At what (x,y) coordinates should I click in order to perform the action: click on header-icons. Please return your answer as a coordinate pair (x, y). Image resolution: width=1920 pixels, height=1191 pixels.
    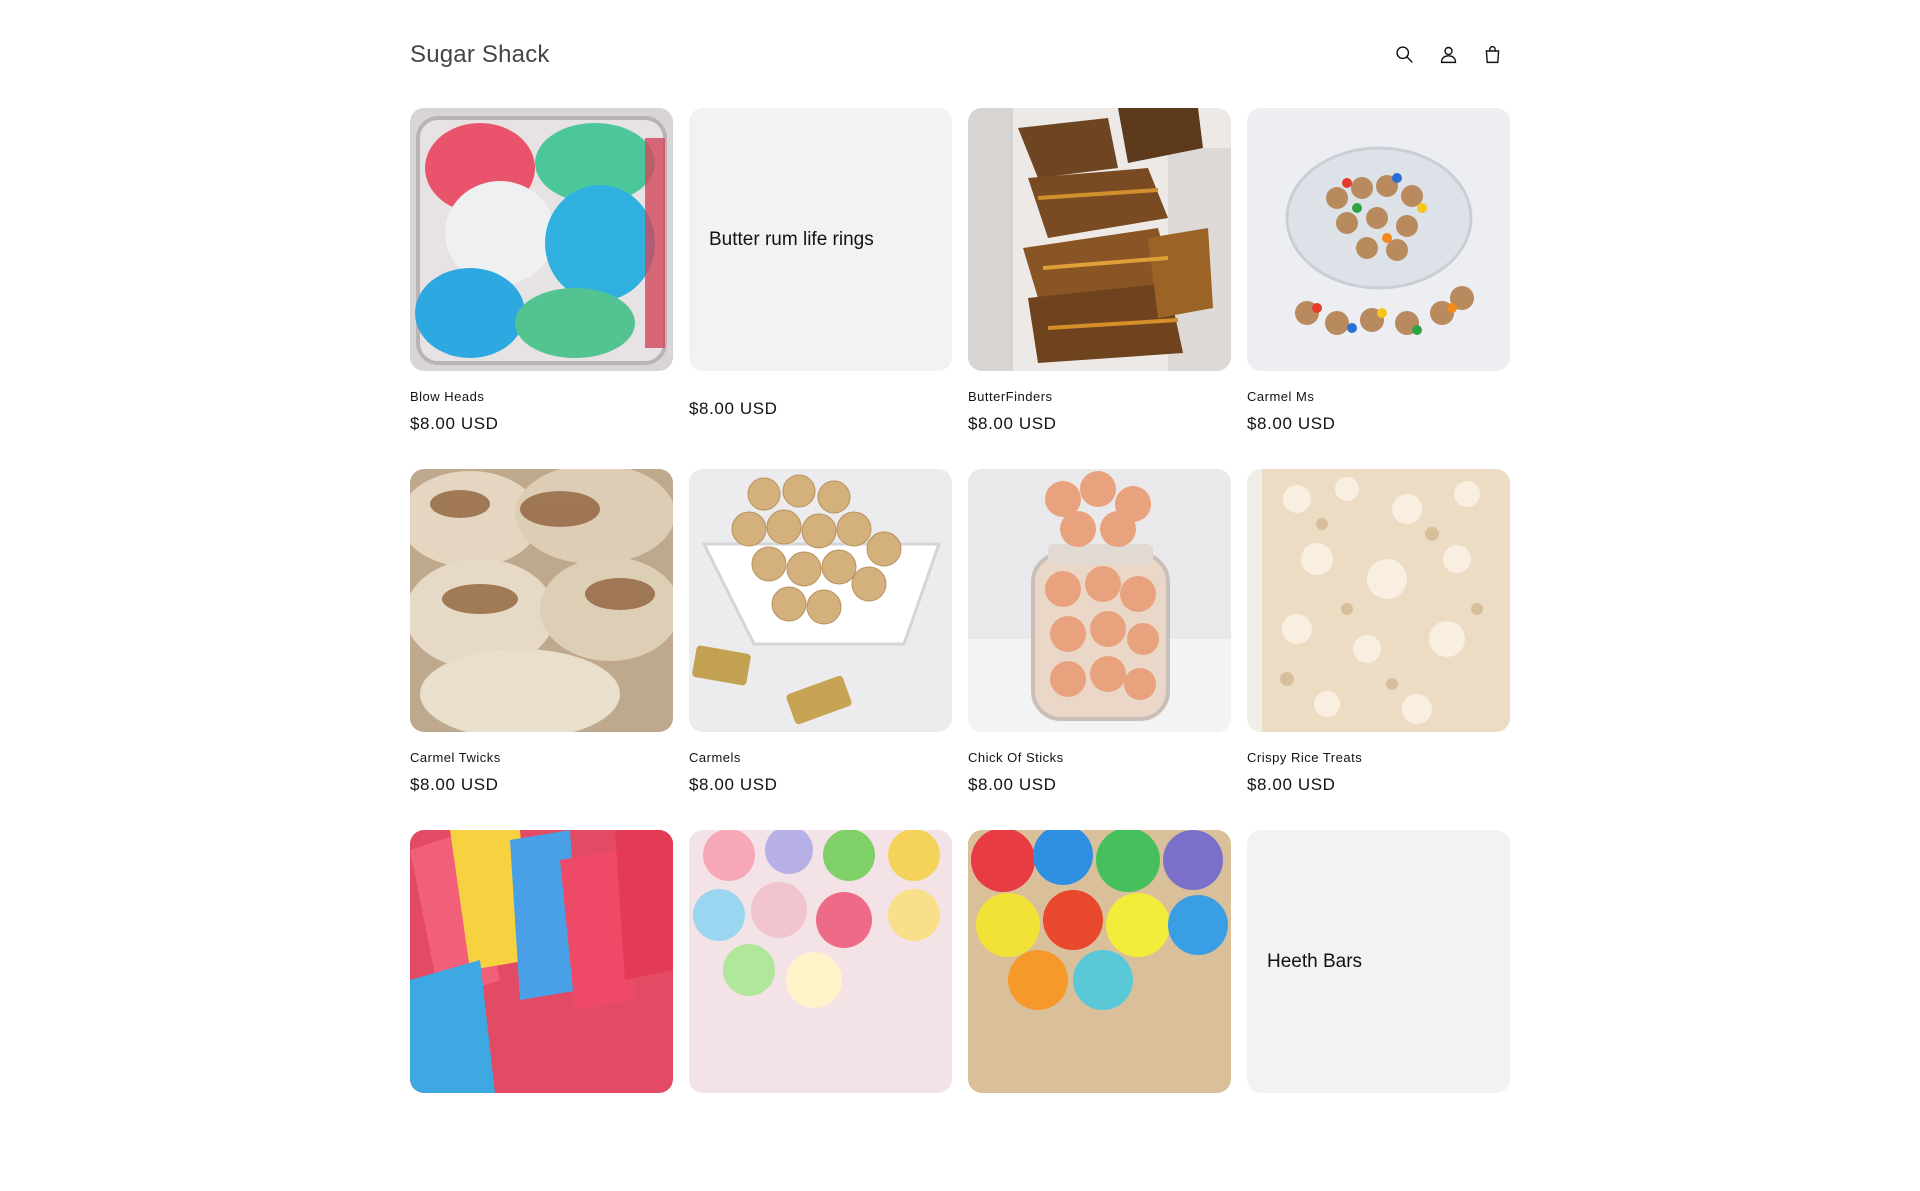
    Looking at the image, I should click on (1448, 54).